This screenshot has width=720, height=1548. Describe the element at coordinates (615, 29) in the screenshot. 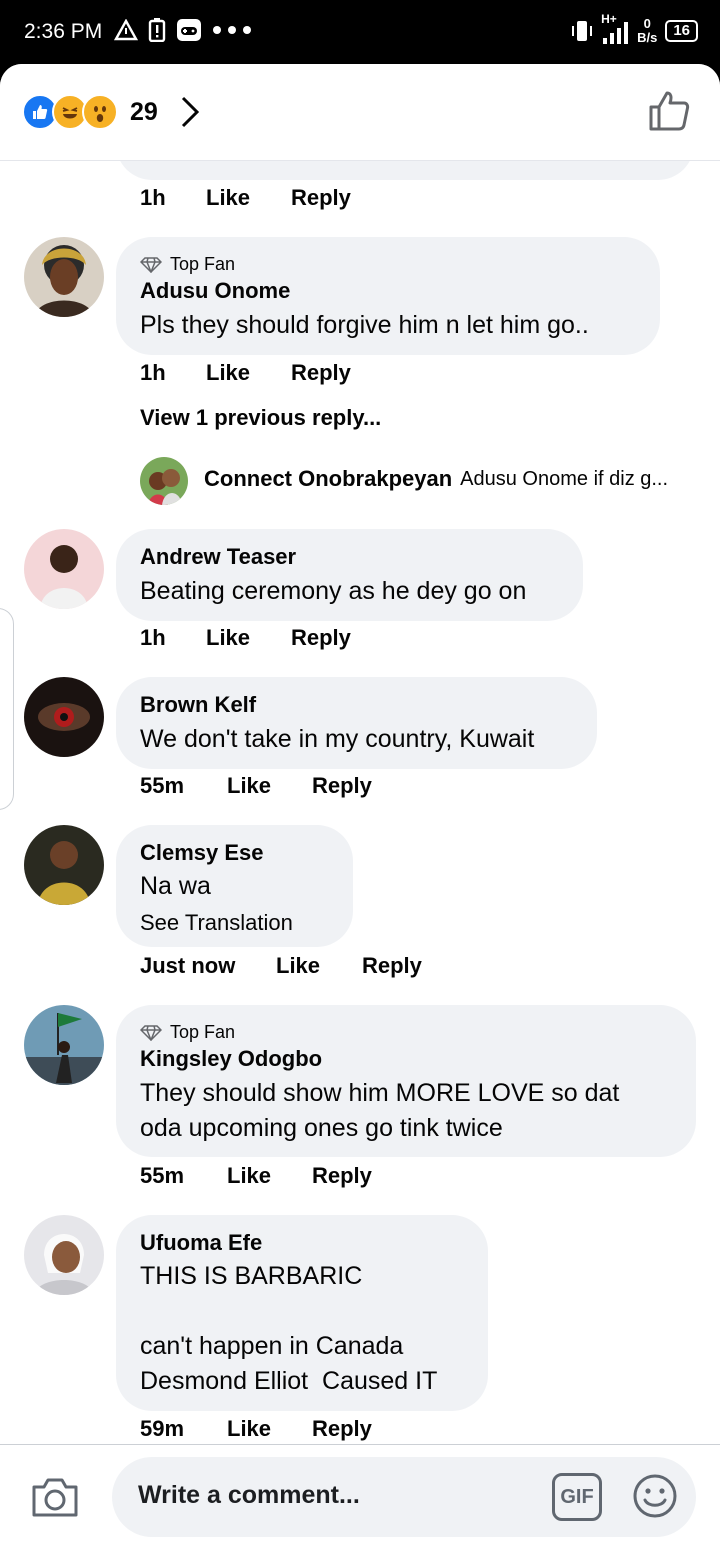

I see `signal-icon: H+` at that location.